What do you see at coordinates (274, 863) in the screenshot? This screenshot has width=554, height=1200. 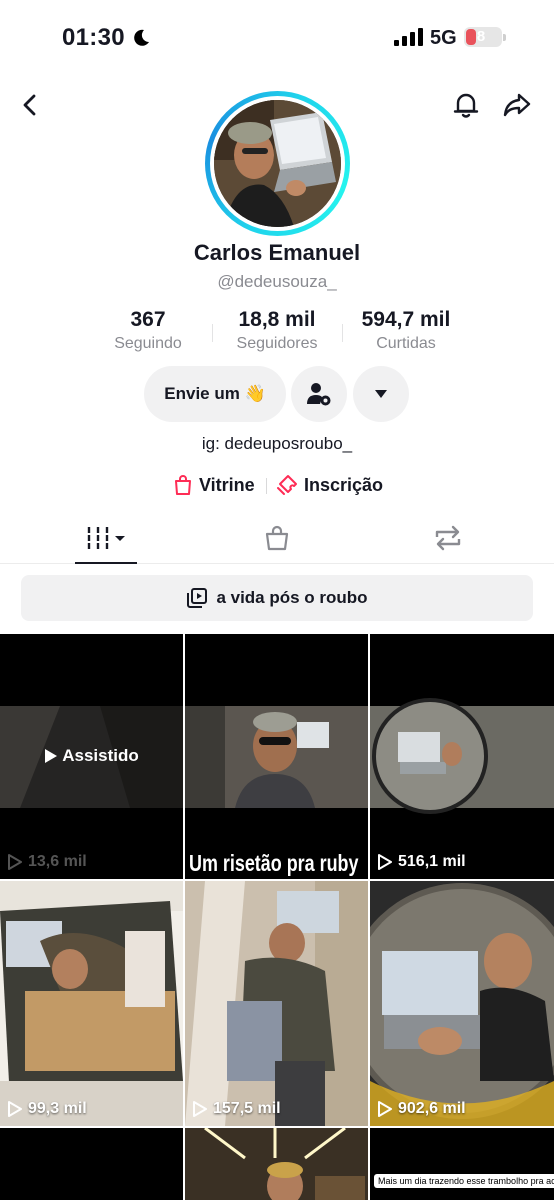 I see `video-caption: Um risetão pra ruby` at bounding box center [274, 863].